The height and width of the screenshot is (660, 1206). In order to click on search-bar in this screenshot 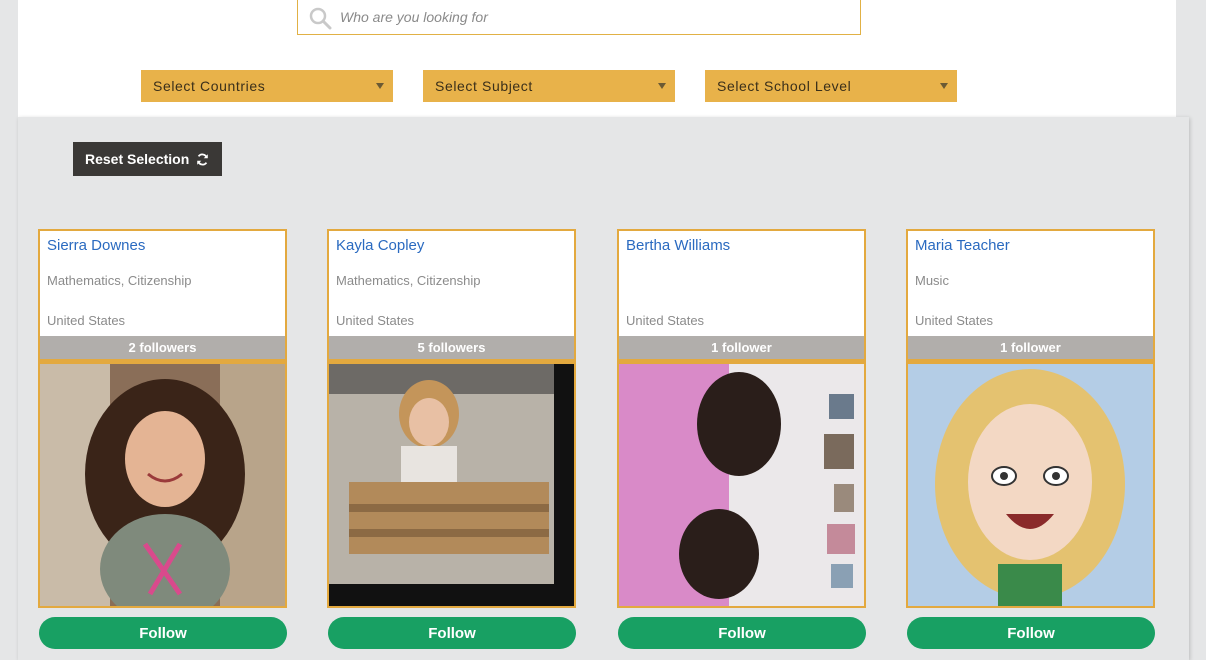, I will do `click(579, 17)`.